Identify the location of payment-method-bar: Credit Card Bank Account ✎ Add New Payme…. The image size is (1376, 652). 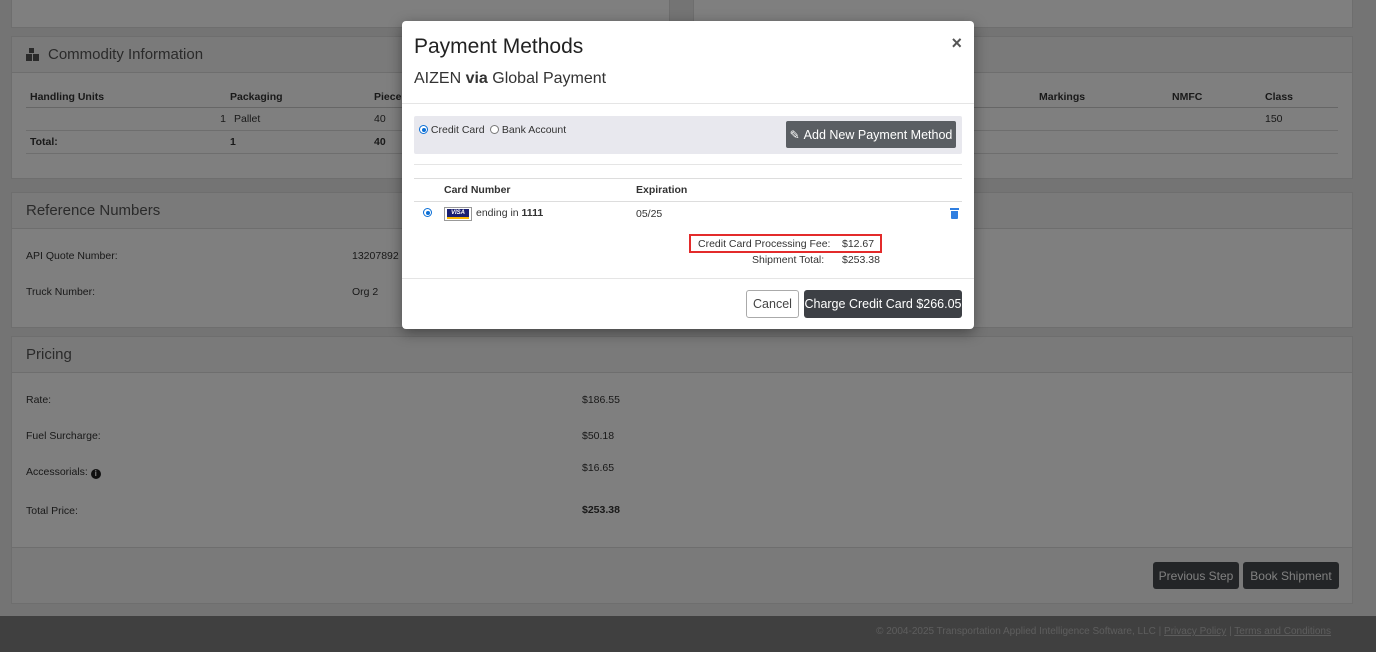
(688, 135).